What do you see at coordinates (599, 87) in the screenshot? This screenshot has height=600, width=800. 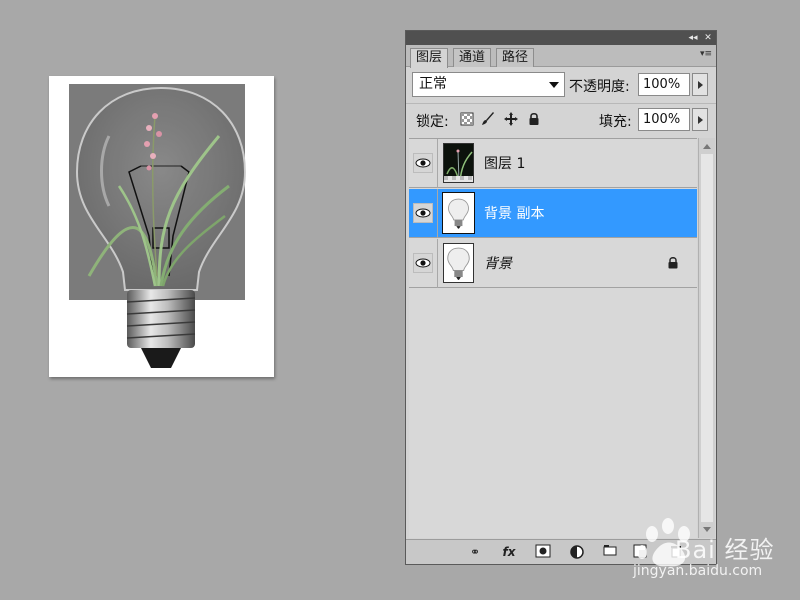 I see `opacity-label: 不透明度:` at bounding box center [599, 87].